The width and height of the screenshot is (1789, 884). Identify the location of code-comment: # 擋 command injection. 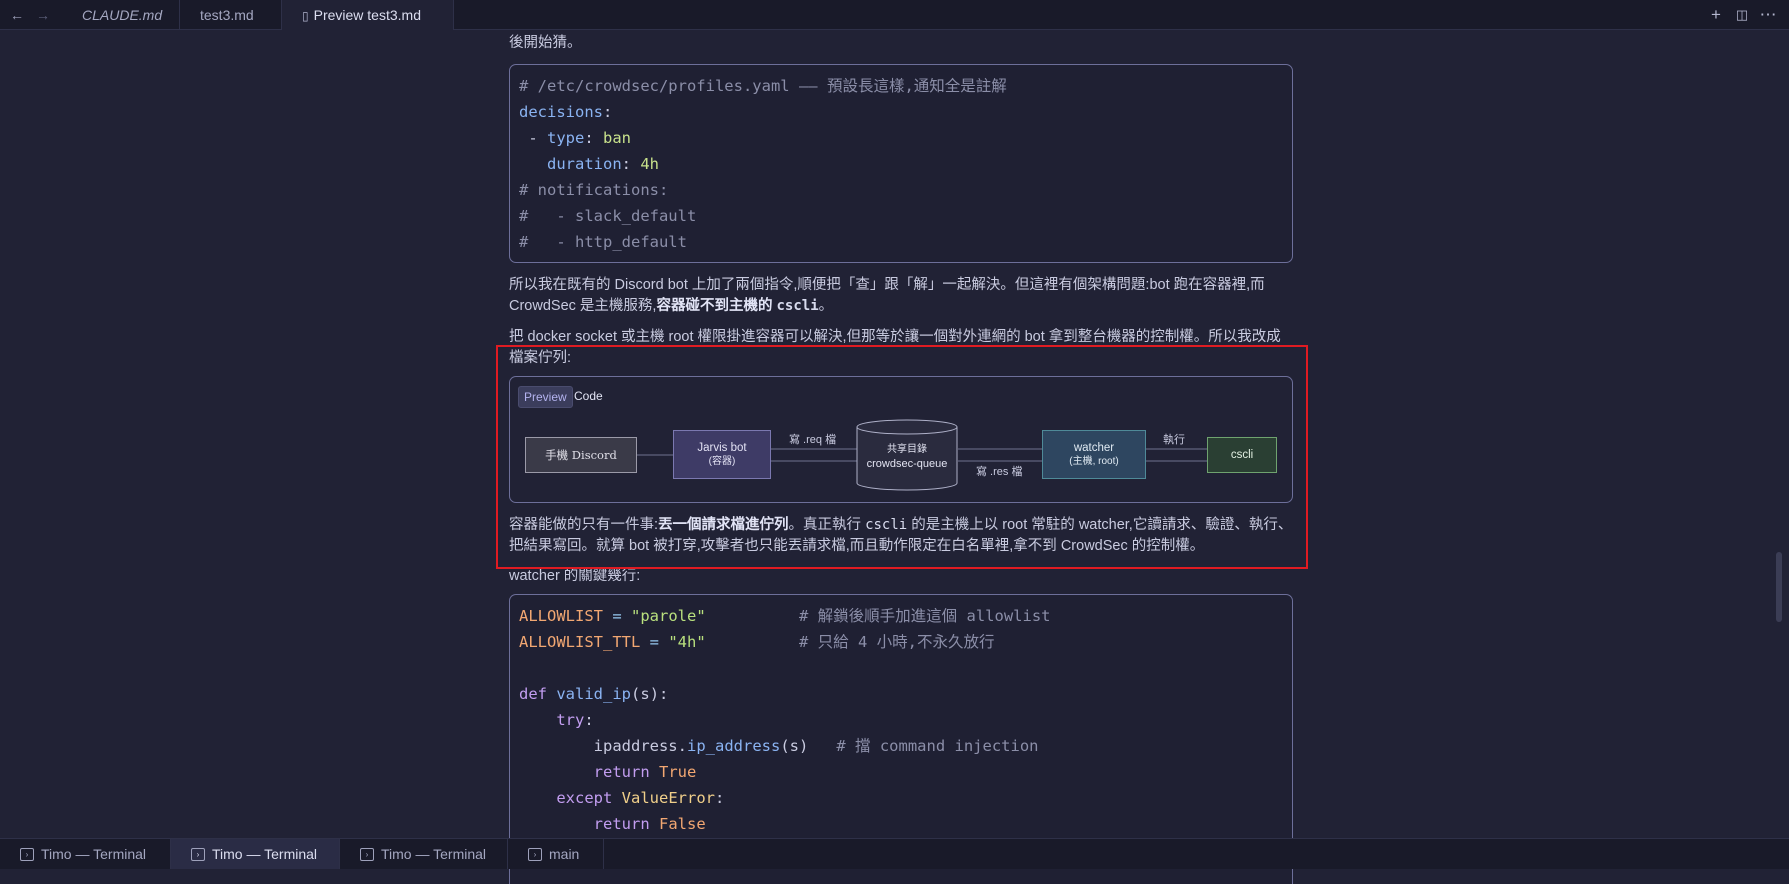
(937, 746).